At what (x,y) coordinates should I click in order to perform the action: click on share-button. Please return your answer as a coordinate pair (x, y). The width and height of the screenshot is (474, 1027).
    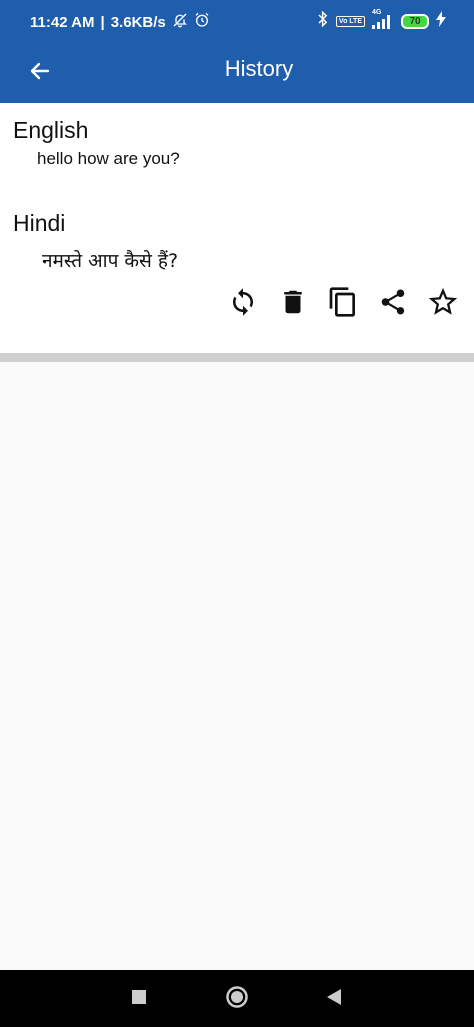
    Looking at the image, I should click on (392, 303).